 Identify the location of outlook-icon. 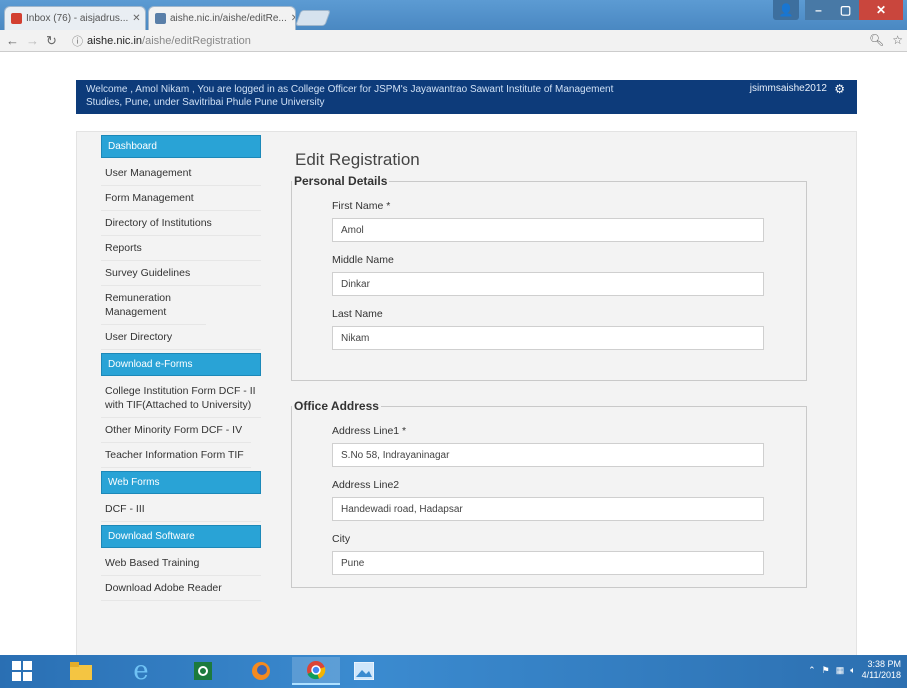
(203, 671).